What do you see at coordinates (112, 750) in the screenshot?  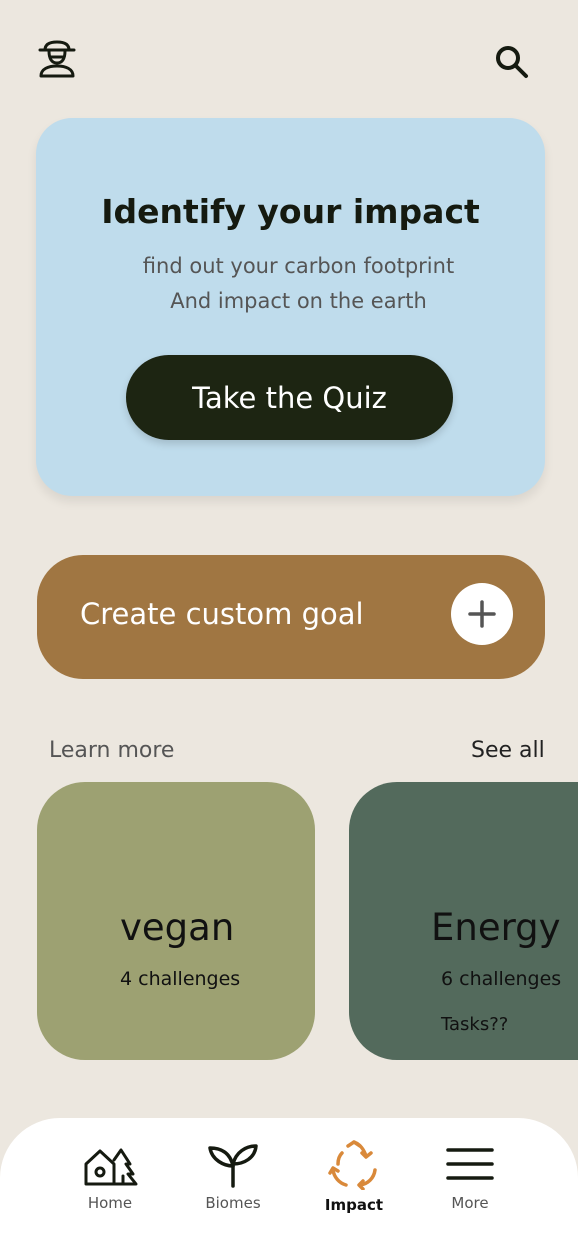 I see `learn-more-heading: Learn more` at bounding box center [112, 750].